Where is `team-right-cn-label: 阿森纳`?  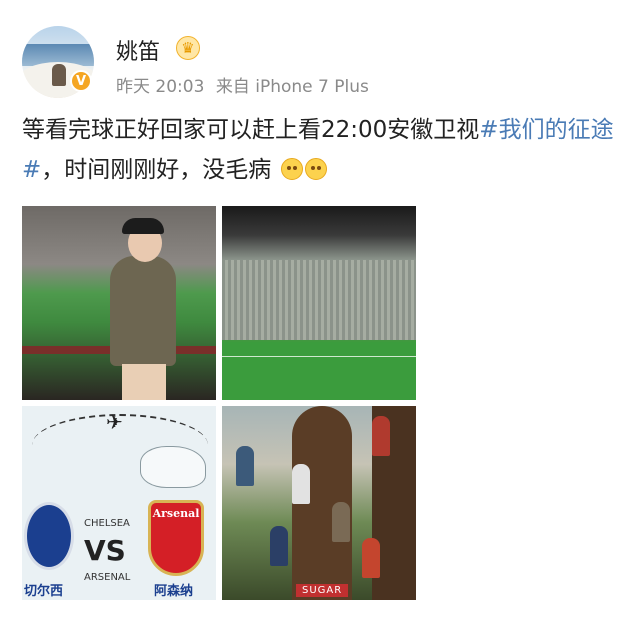 team-right-cn-label: 阿森纳 is located at coordinates (174, 591).